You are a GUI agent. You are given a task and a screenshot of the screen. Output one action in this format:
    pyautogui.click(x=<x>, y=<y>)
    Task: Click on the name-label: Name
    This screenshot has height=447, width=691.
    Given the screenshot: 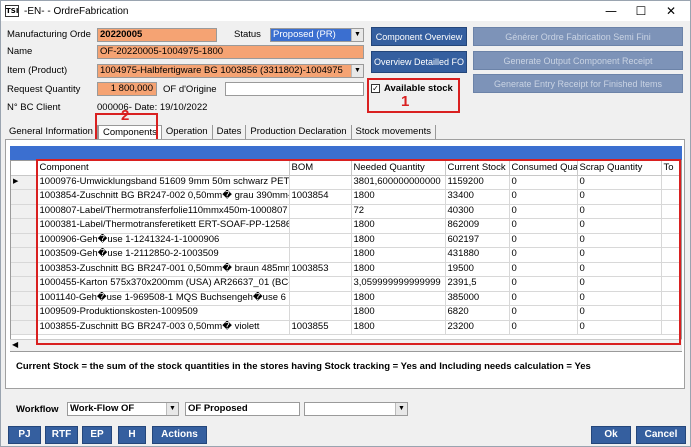 What is the action you would take?
    pyautogui.click(x=20, y=51)
    